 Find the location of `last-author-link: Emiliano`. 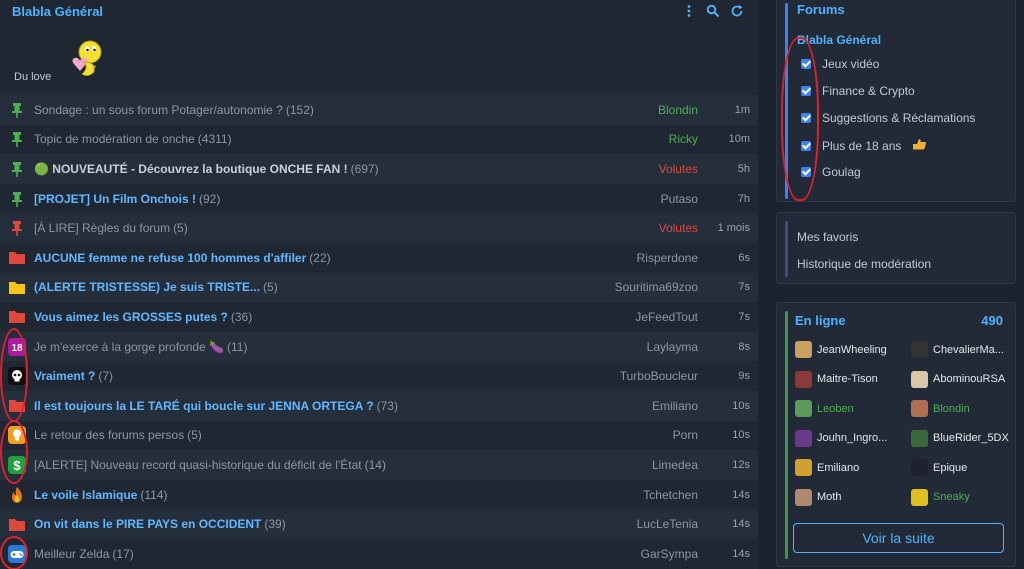

last-author-link: Emiliano is located at coordinates (646, 406).